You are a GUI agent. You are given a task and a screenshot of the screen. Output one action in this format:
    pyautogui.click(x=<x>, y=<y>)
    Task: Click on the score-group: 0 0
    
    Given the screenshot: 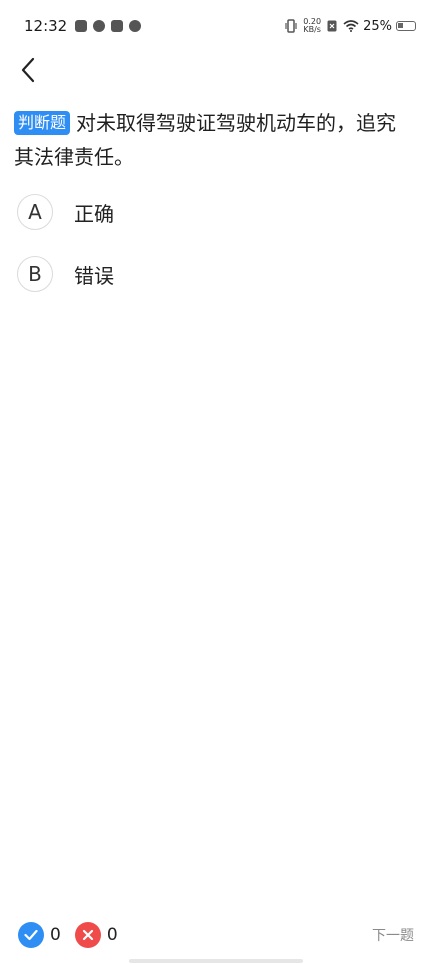 What is the action you would take?
    pyautogui.click(x=75, y=935)
    